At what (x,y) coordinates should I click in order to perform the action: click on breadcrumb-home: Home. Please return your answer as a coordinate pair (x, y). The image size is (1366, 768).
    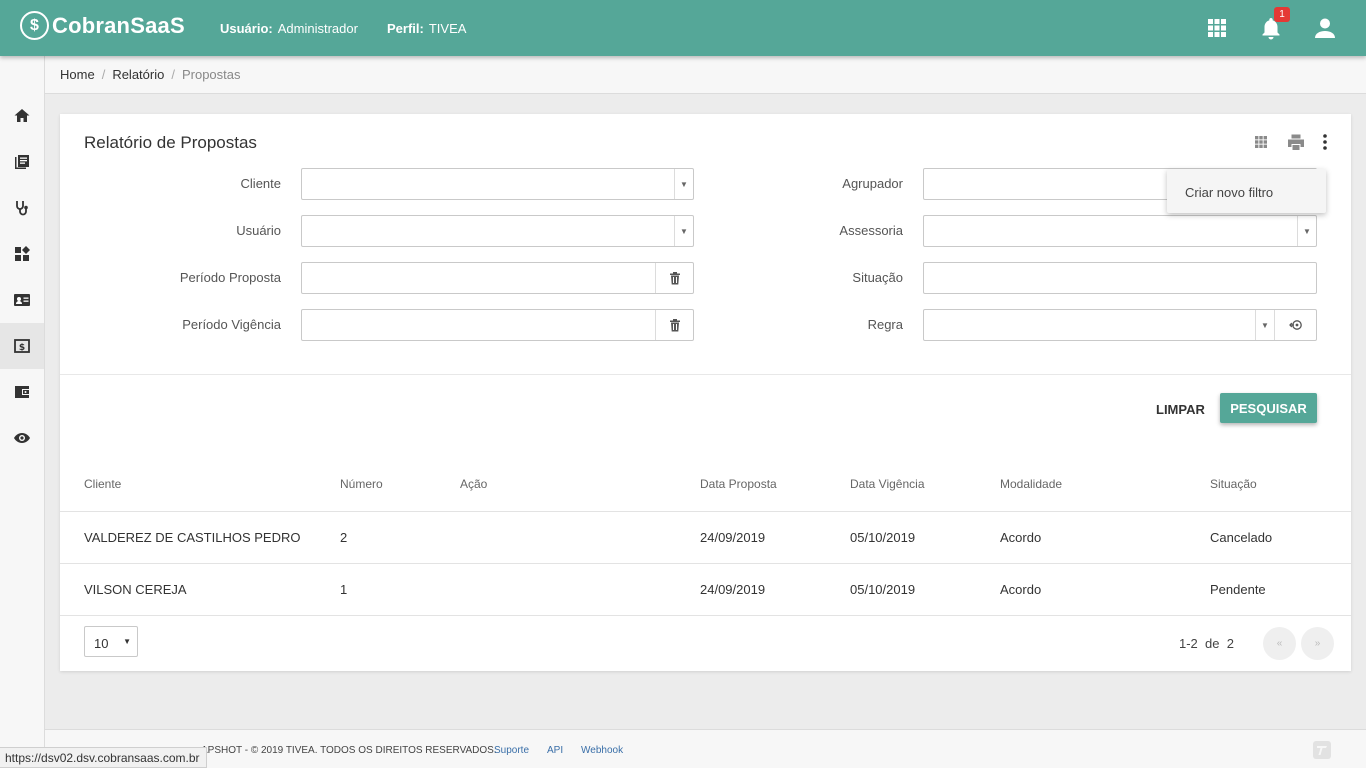
    Looking at the image, I should click on (77, 74).